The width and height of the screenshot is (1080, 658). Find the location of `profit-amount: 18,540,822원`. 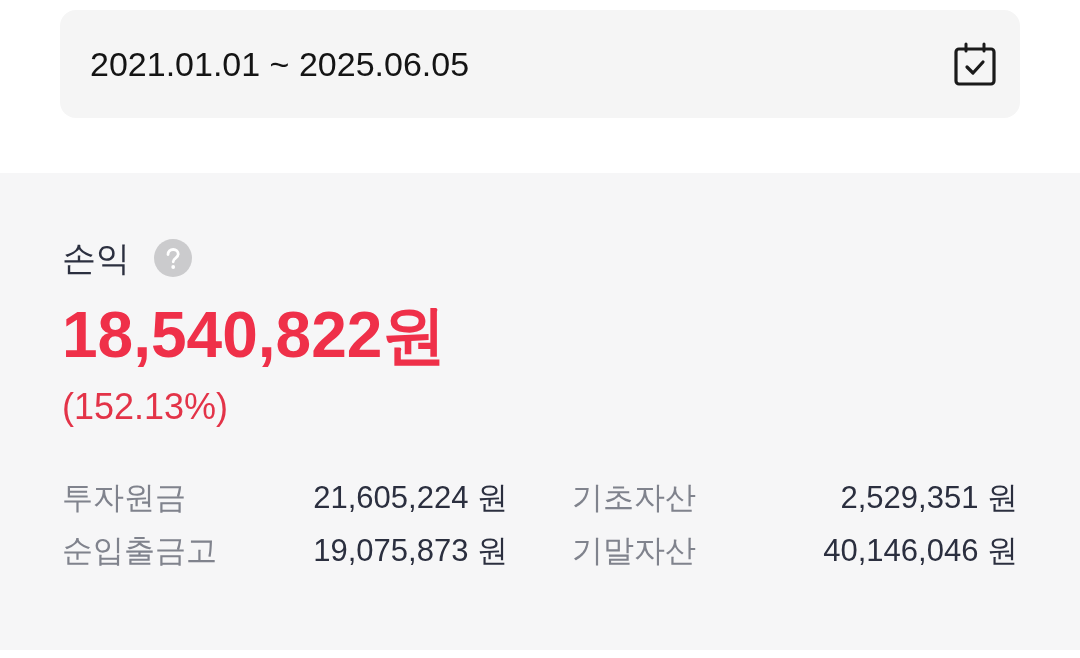

profit-amount: 18,540,822원 is located at coordinates (254, 335).